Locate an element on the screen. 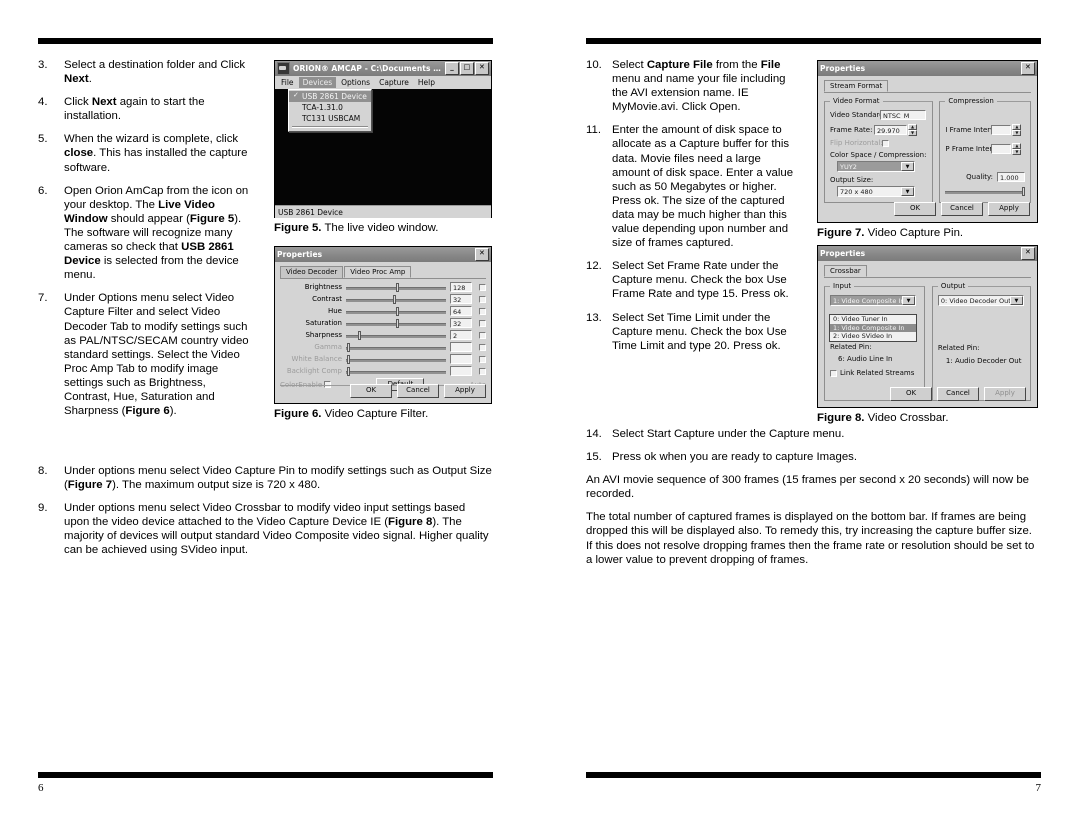 This screenshot has height=834, width=1080. link-related-streams-row: Link Related Streams is located at coordinates (874, 373).